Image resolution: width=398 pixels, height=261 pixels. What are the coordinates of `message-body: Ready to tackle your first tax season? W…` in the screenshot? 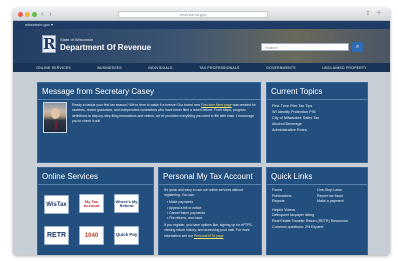 It's located at (164, 113).